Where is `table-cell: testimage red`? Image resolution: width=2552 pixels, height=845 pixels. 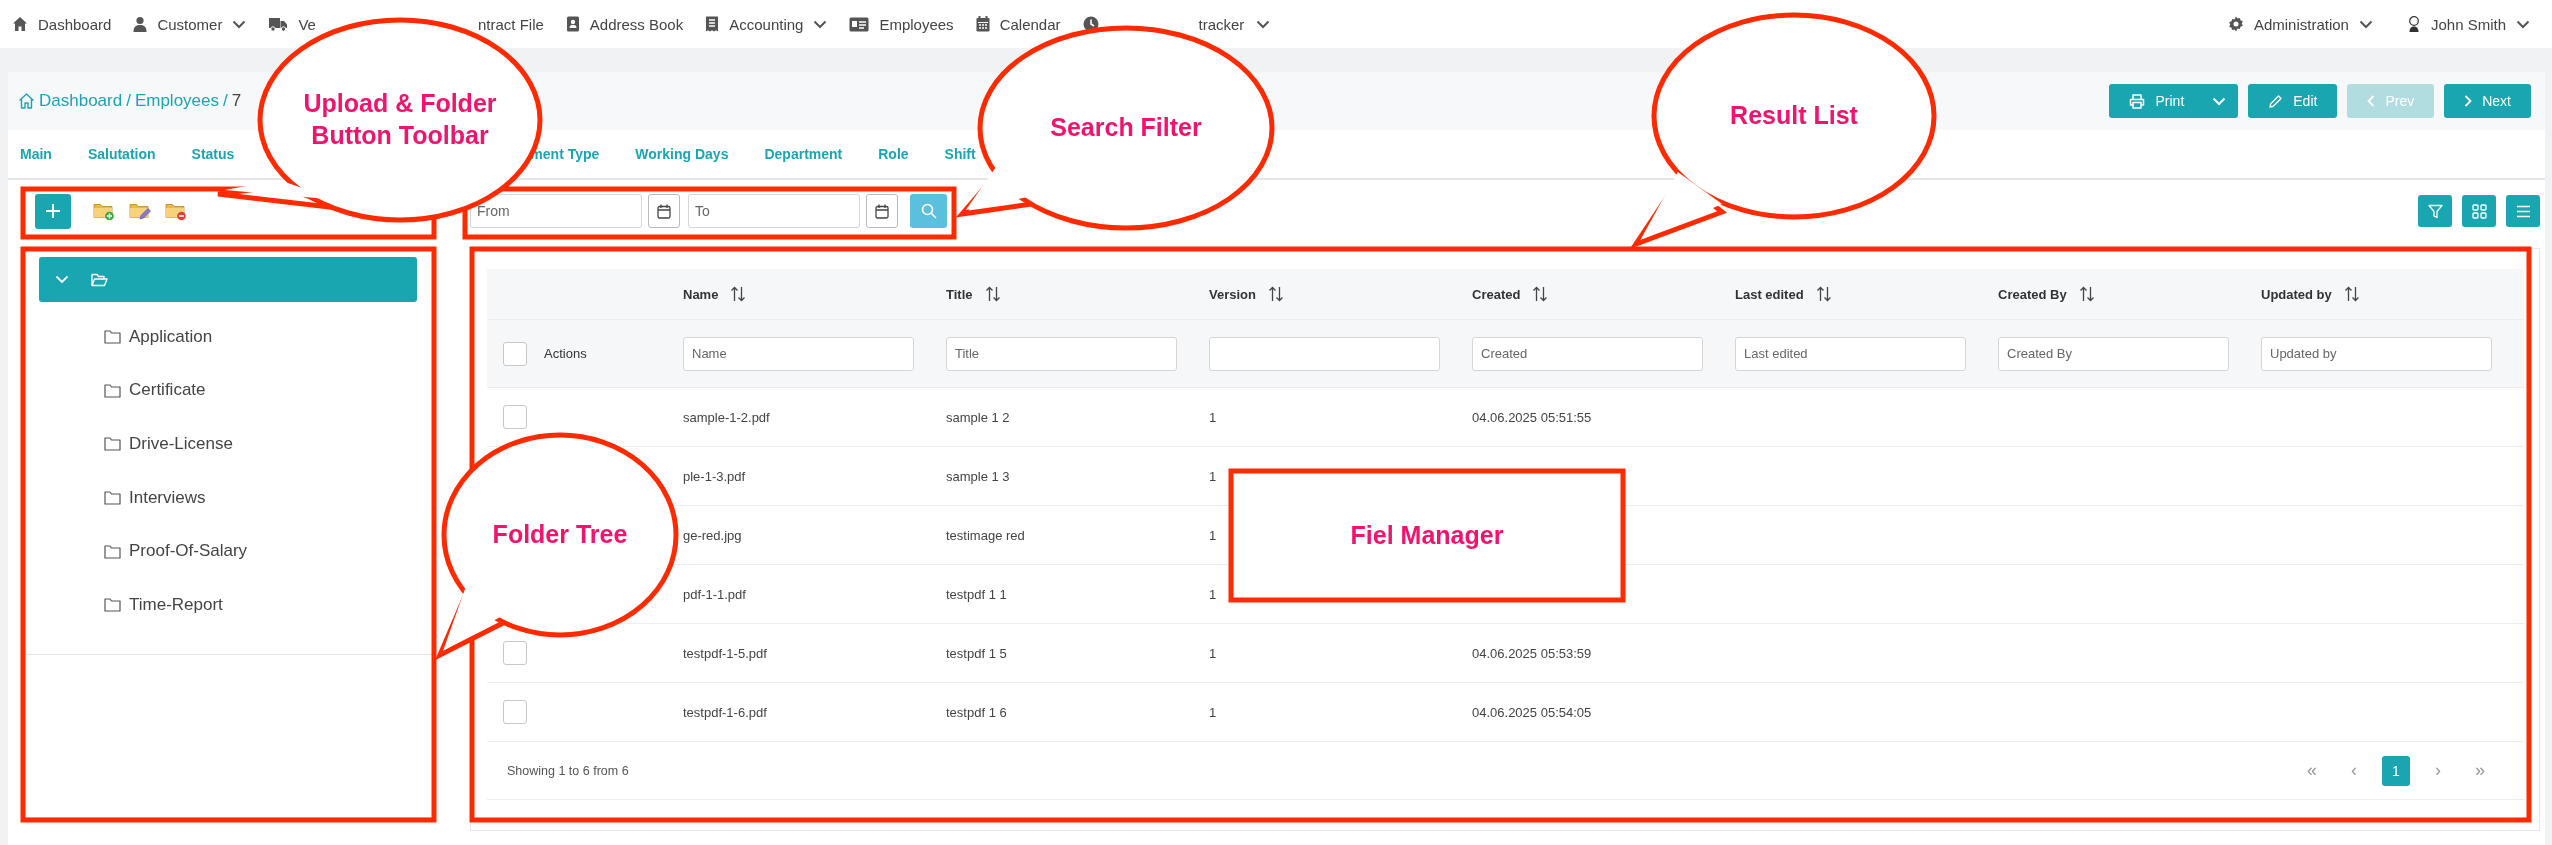
table-cell: testimage red is located at coordinates (985, 535).